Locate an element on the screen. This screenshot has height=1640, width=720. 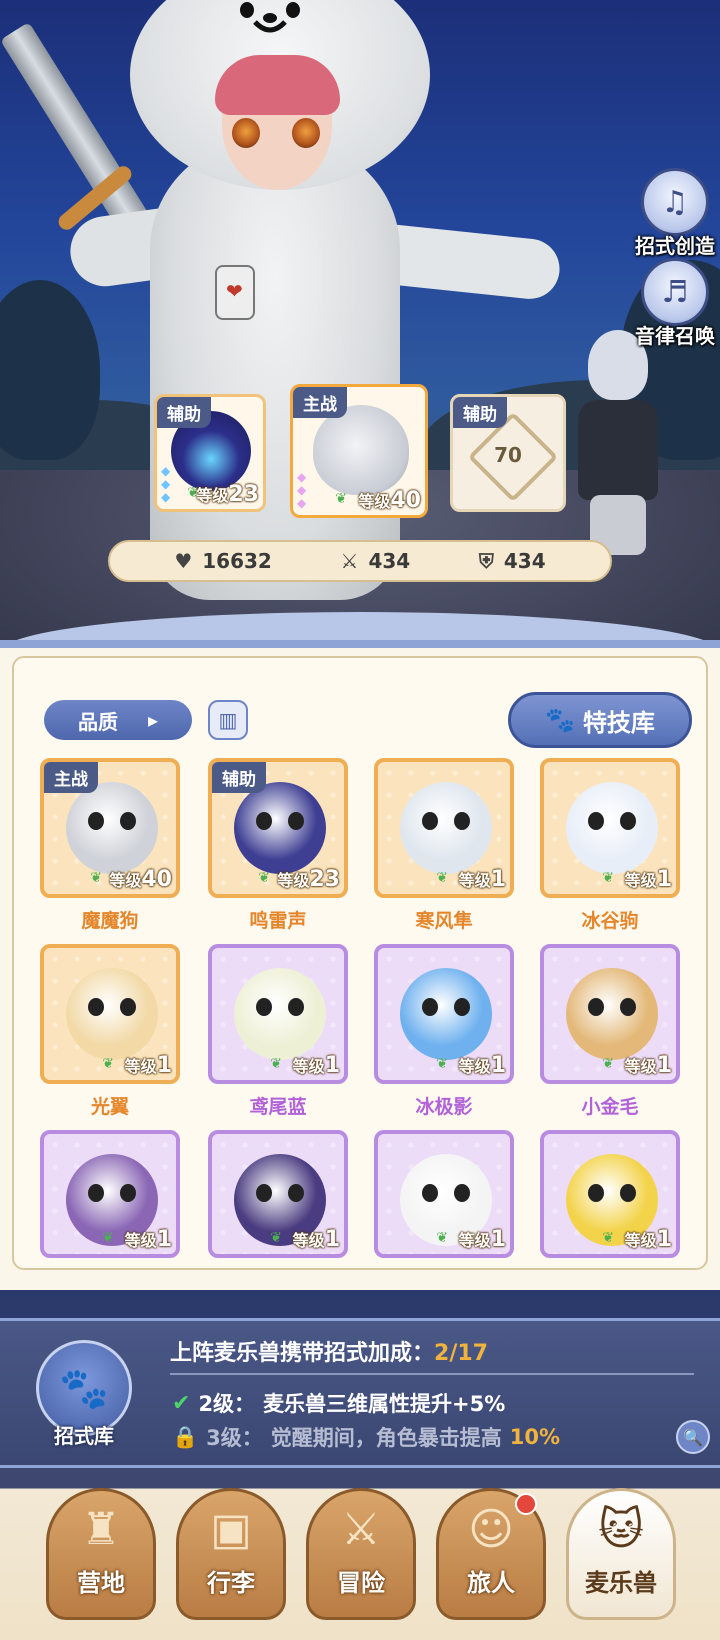
npc-character is located at coordinates (615, 445).